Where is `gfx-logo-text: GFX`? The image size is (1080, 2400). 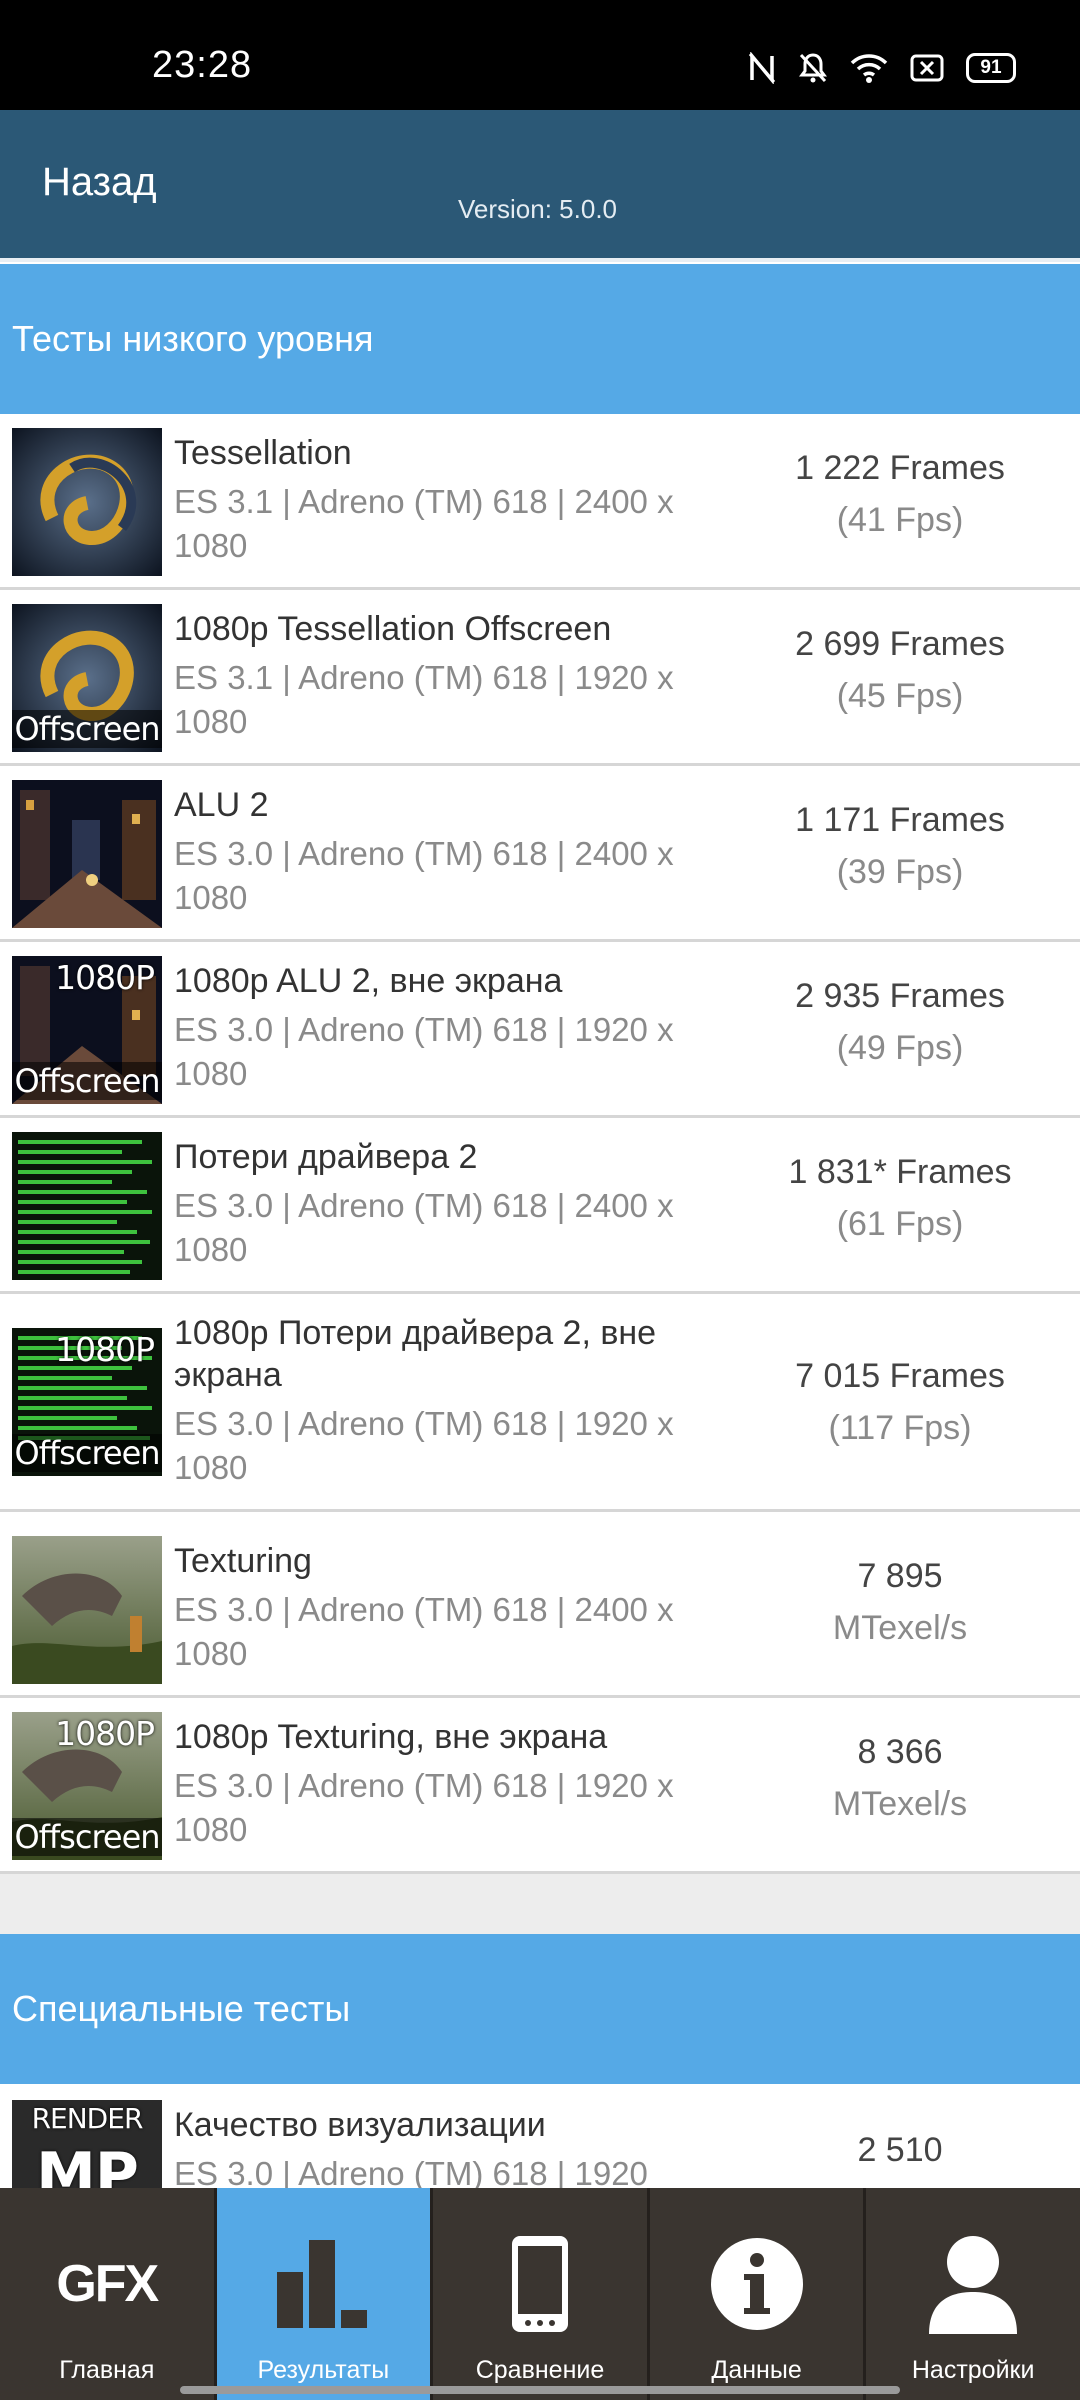 gfx-logo-text: GFX is located at coordinates (107, 2284).